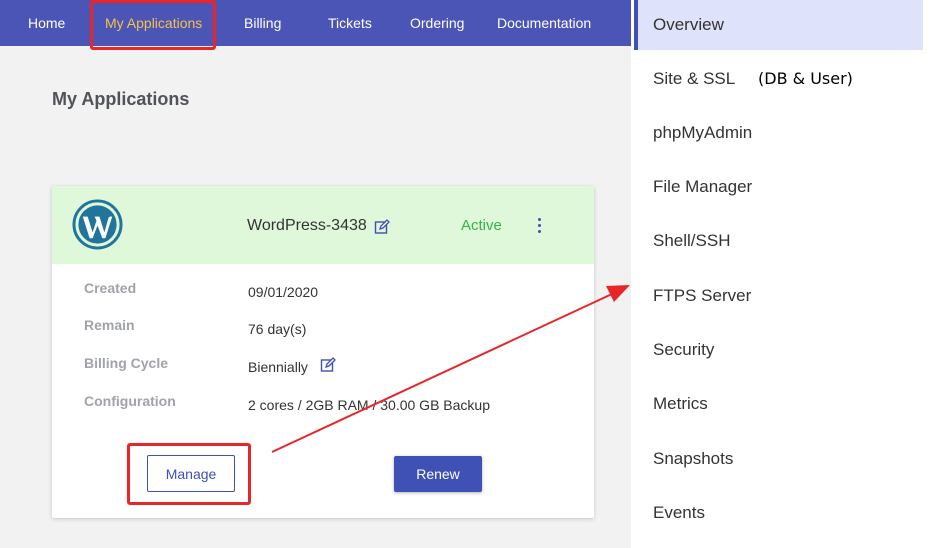 This screenshot has width=931, height=548. Describe the element at coordinates (778, 187) in the screenshot. I see `menu-item-file-manager: File Manager` at that location.